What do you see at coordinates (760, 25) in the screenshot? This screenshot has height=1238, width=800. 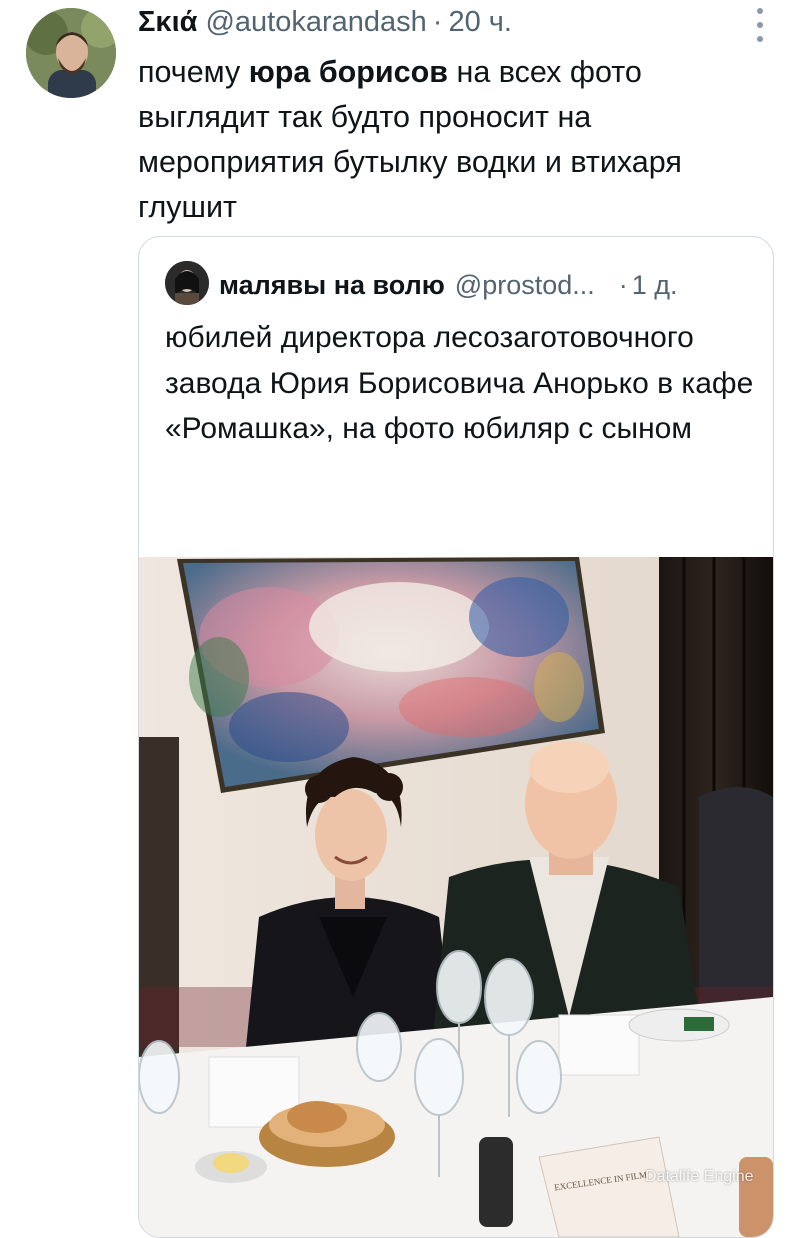 I see `more-icon` at bounding box center [760, 25].